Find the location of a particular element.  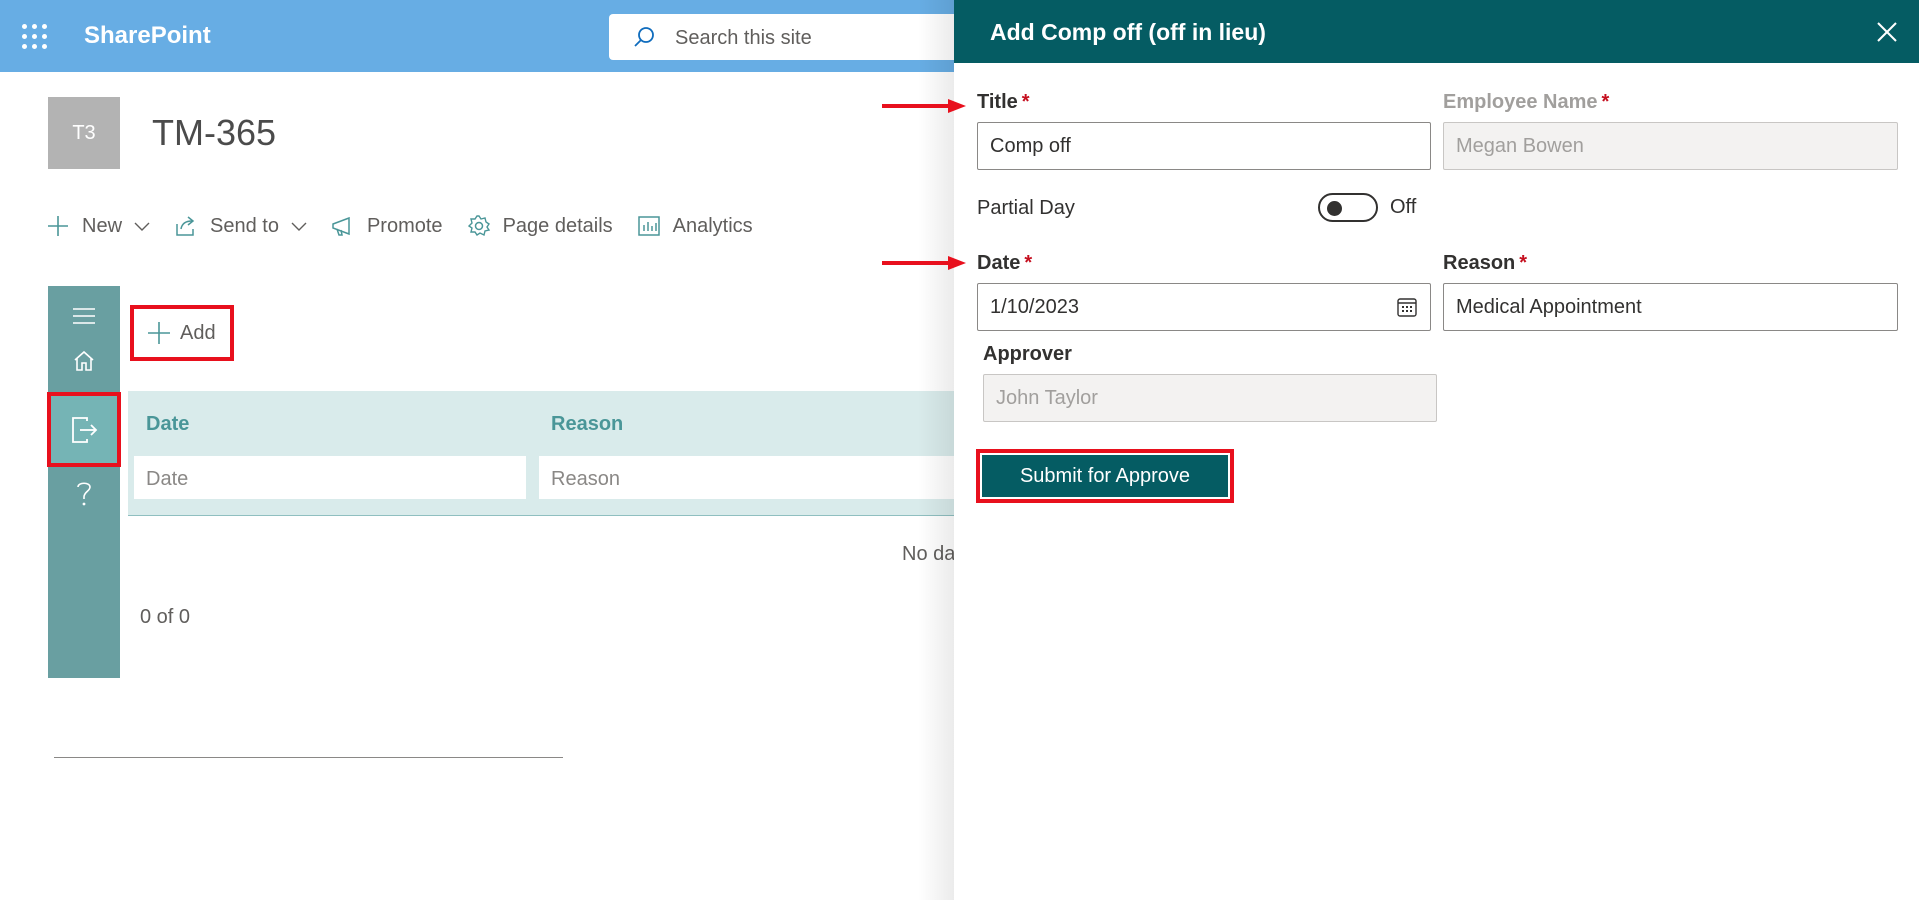

app-launcher-icon is located at coordinates (35, 37).